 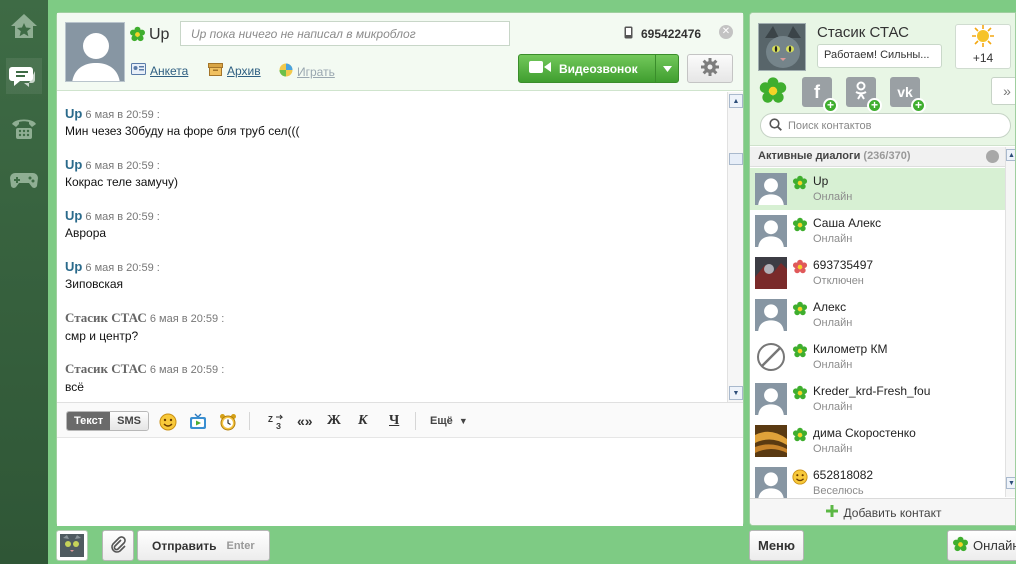 I want to click on contact-item: Километр КМ Онлайн, so click(x=877, y=357).